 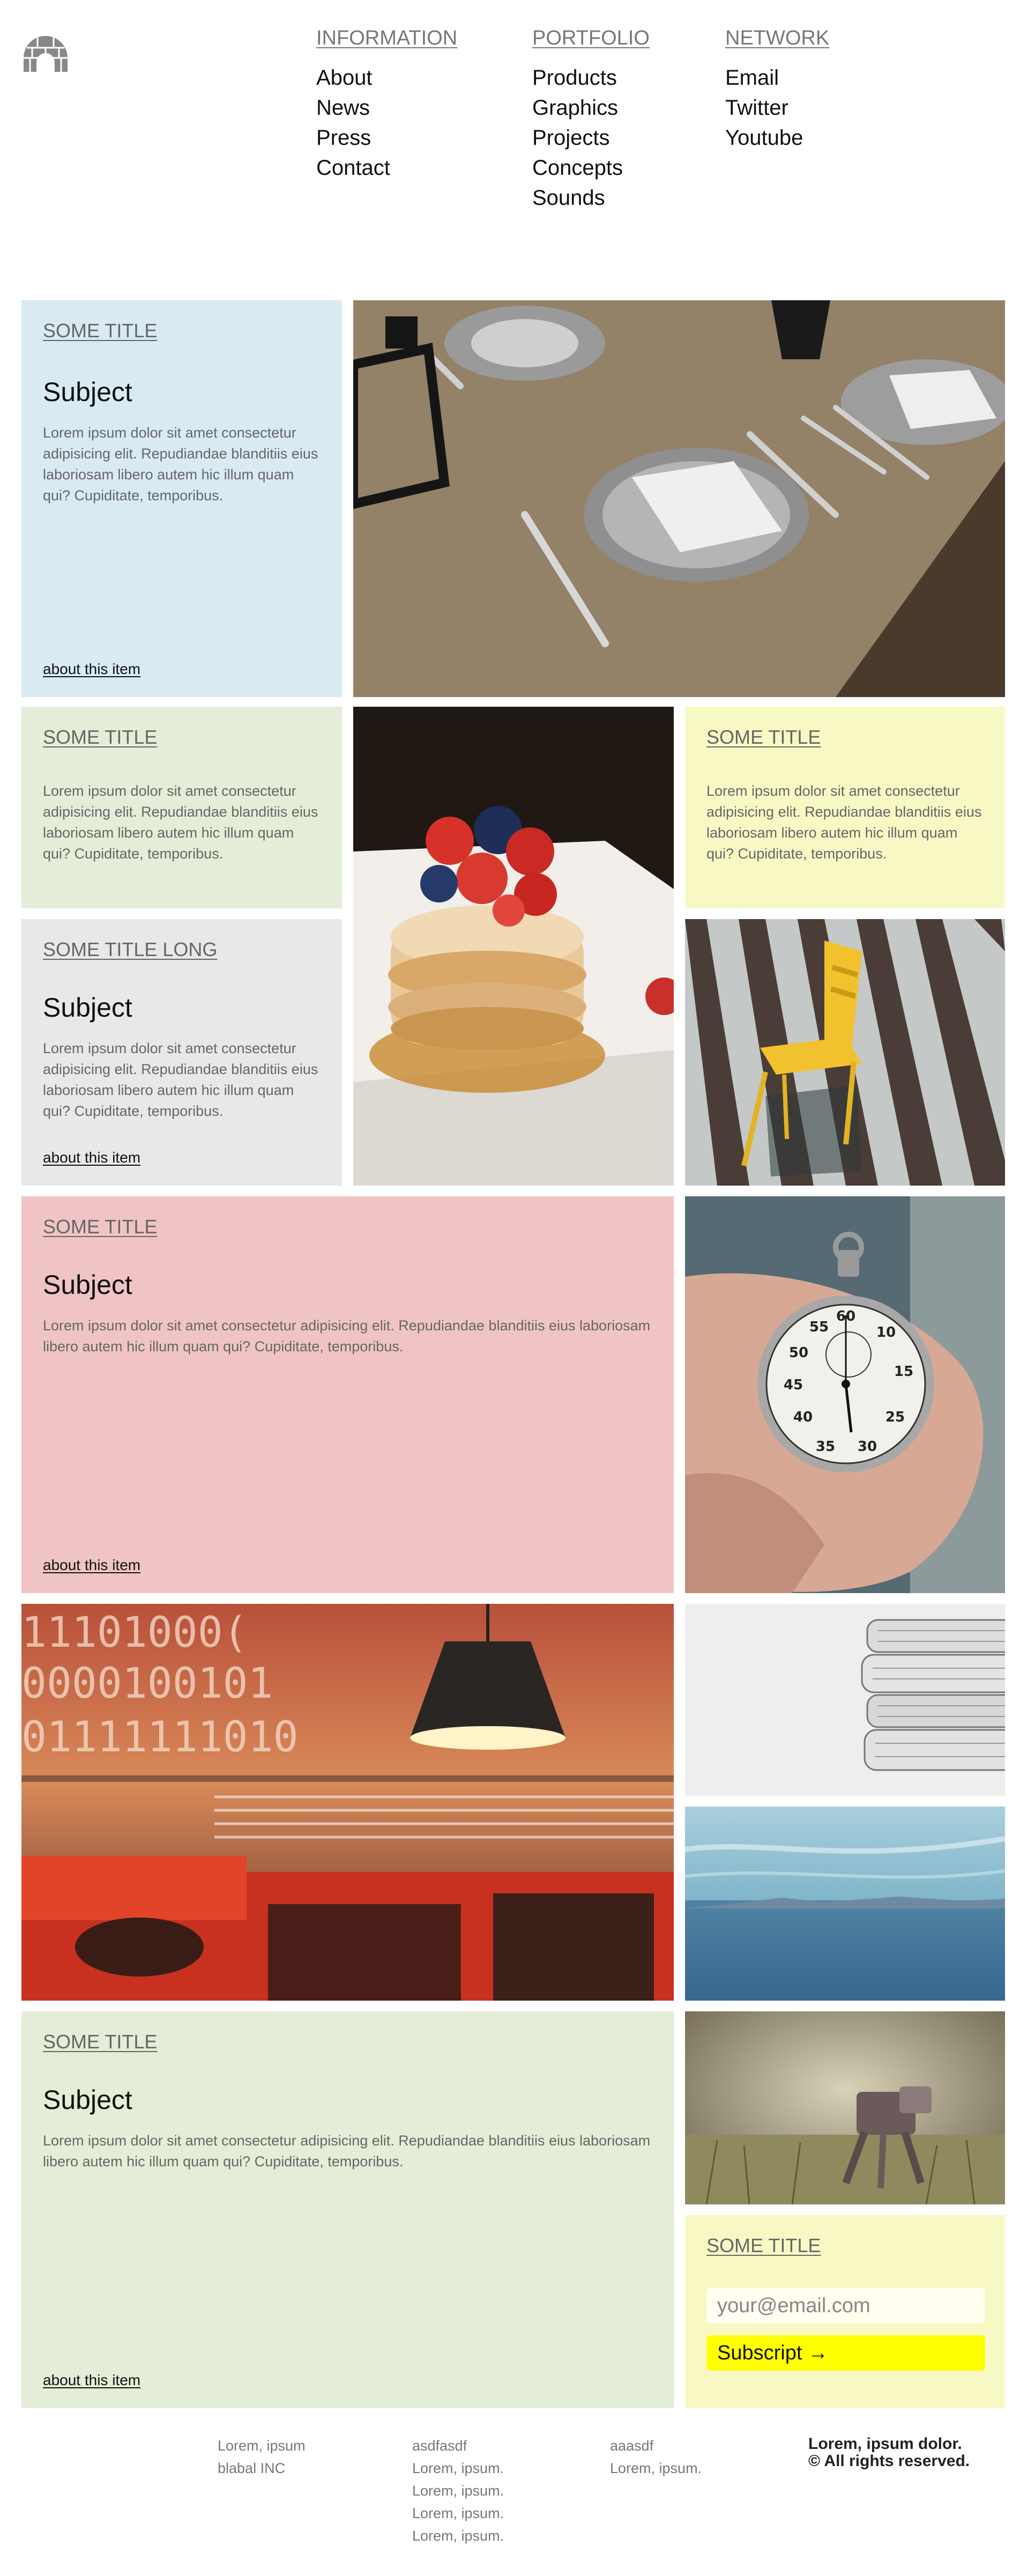 What do you see at coordinates (591, 138) in the screenshot?
I see `nav-link-projects: Projects` at bounding box center [591, 138].